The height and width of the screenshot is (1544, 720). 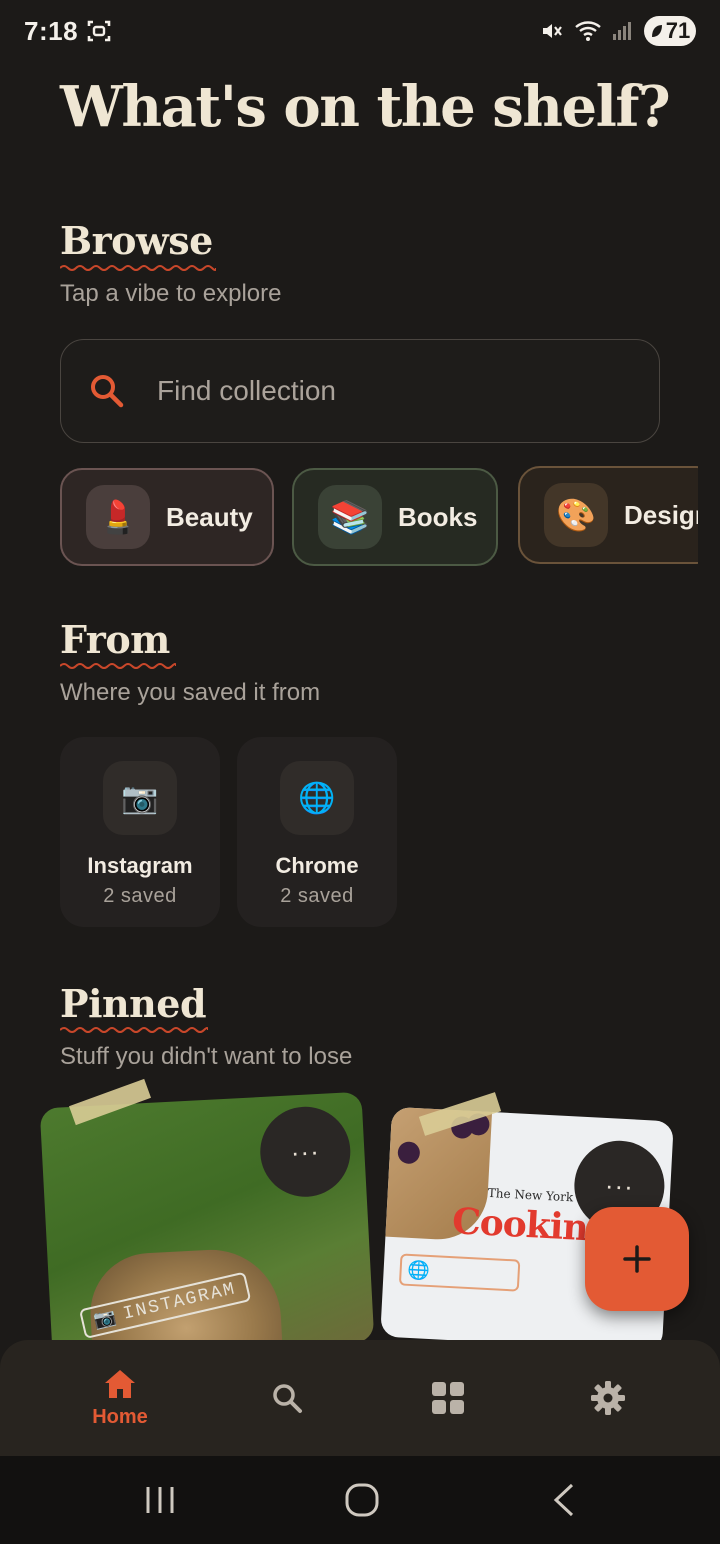 What do you see at coordinates (209, 516) in the screenshot?
I see `chip-label: Beauty` at bounding box center [209, 516].